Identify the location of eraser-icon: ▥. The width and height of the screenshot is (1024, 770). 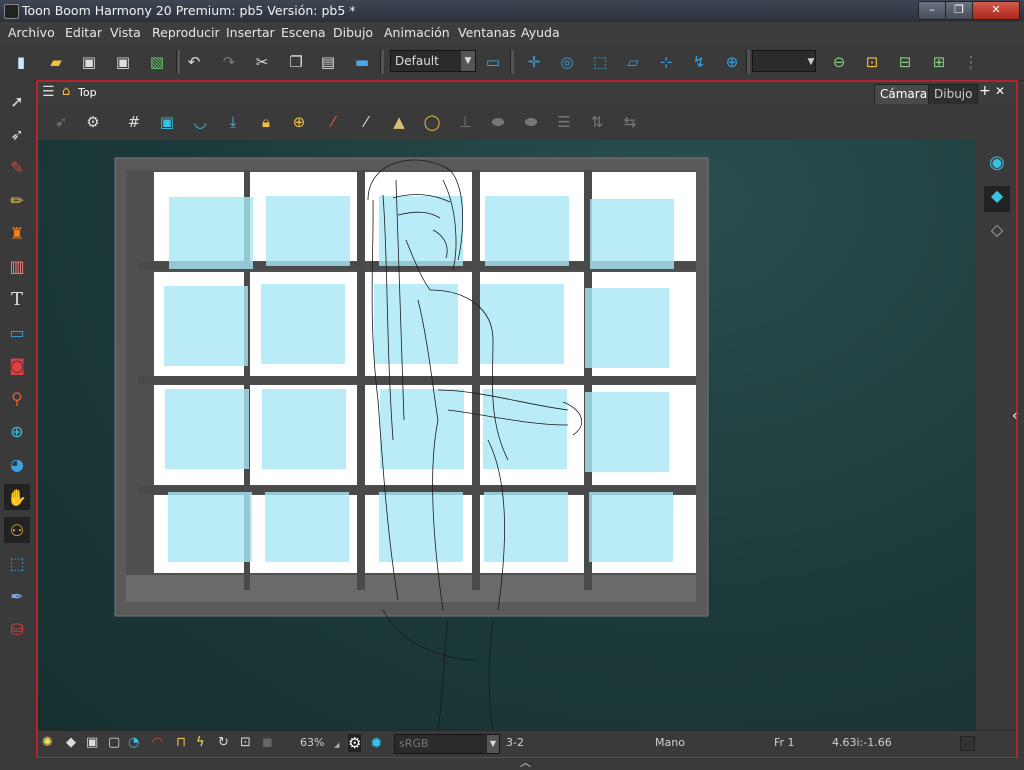
(17, 266).